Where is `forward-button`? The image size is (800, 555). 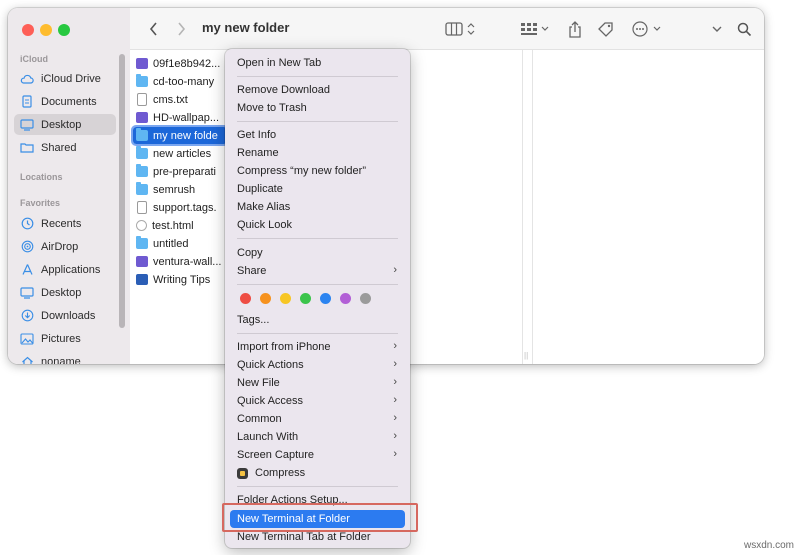 forward-button is located at coordinates (181, 29).